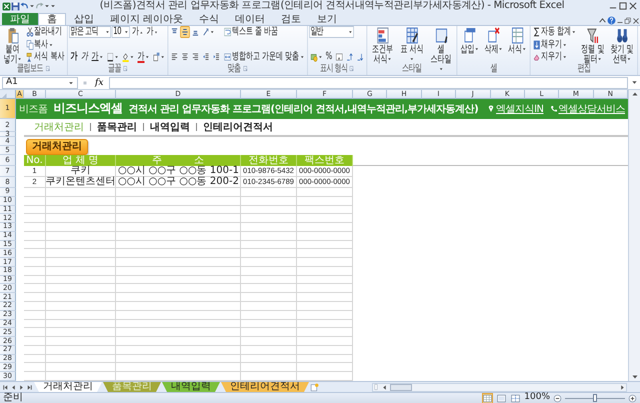 This screenshot has height=403, width=640. Describe the element at coordinates (44, 32) in the screenshot. I see `ribbon-button: 잘라내기` at that location.